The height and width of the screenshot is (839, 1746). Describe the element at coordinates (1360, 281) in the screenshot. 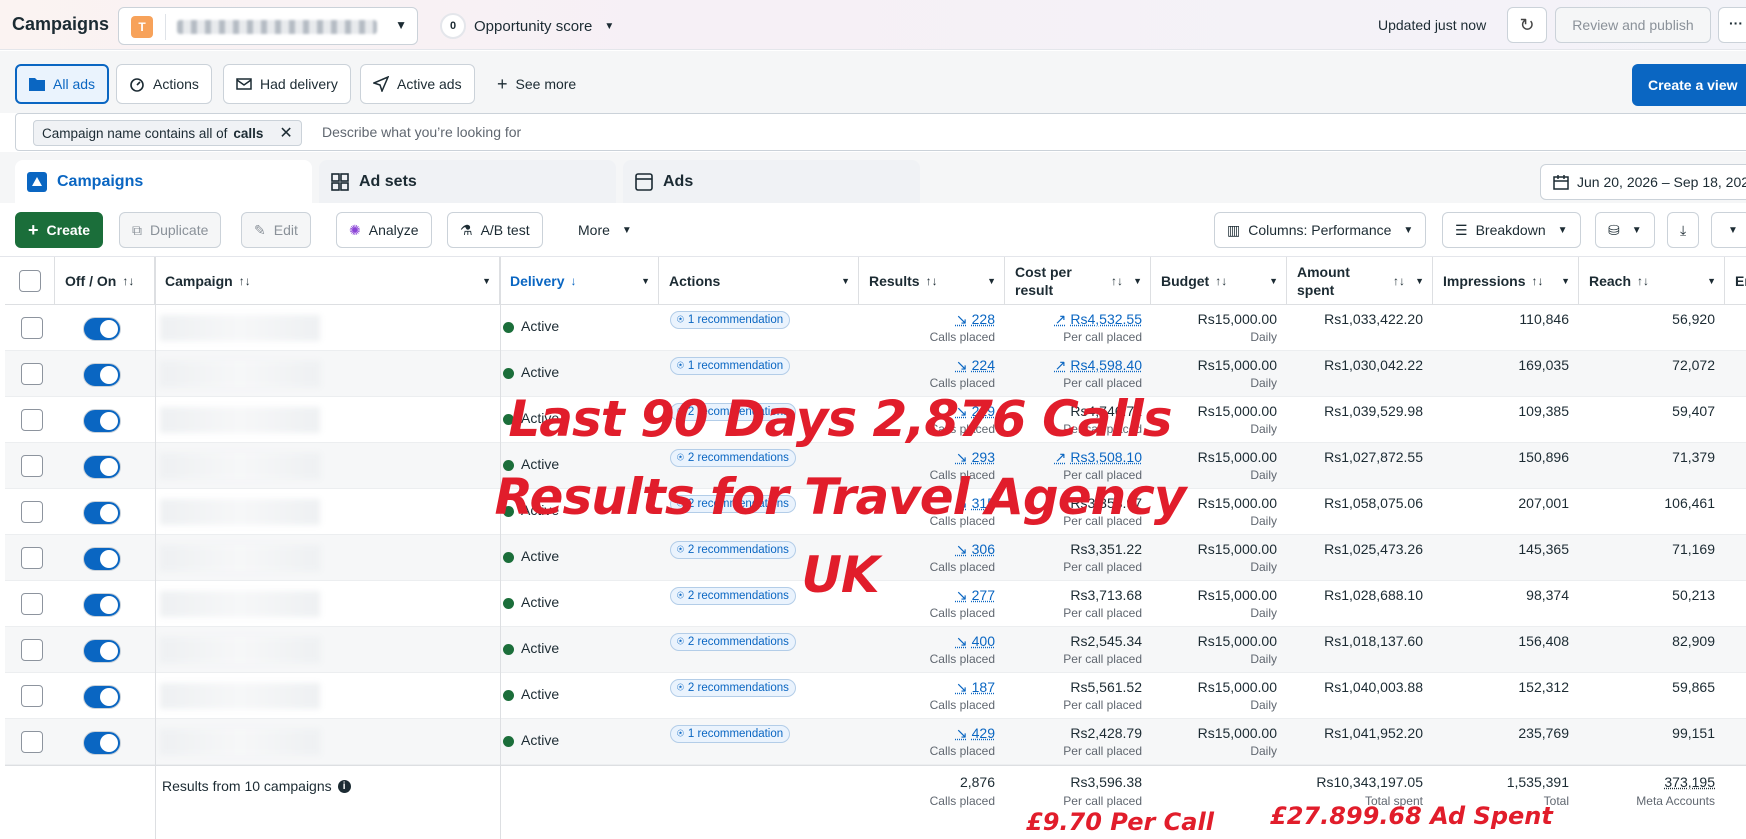

I see `header-amount-spent: Amount spent ↑↓ ▼` at that location.